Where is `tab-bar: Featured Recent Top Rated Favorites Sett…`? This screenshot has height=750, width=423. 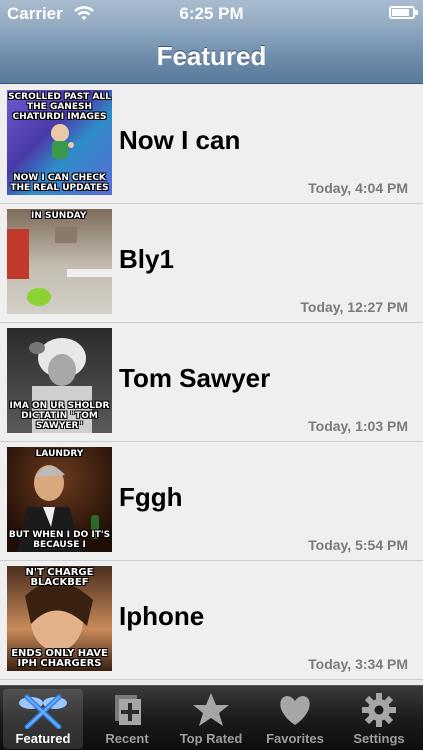
tab-bar: Featured Recent Top Rated Favorites Sett… is located at coordinates (211, 717).